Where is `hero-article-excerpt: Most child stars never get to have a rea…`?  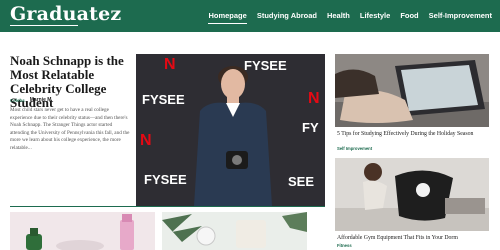 hero-article-excerpt: Most child stars never get to have a rea… is located at coordinates (70, 129).